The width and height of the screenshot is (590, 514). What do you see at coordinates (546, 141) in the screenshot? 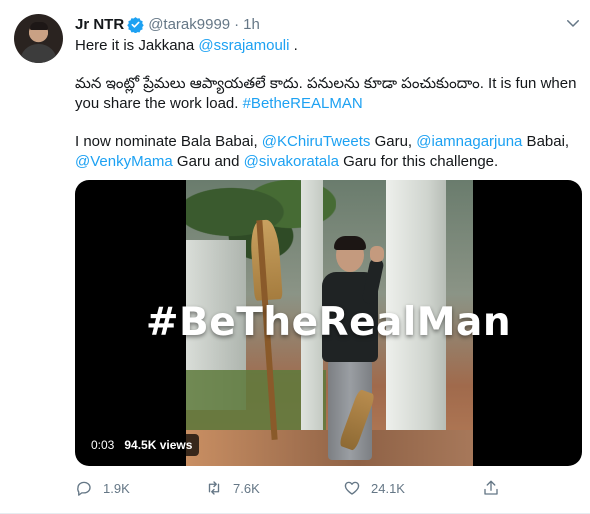
I see `text-span: Babai,` at bounding box center [546, 141].